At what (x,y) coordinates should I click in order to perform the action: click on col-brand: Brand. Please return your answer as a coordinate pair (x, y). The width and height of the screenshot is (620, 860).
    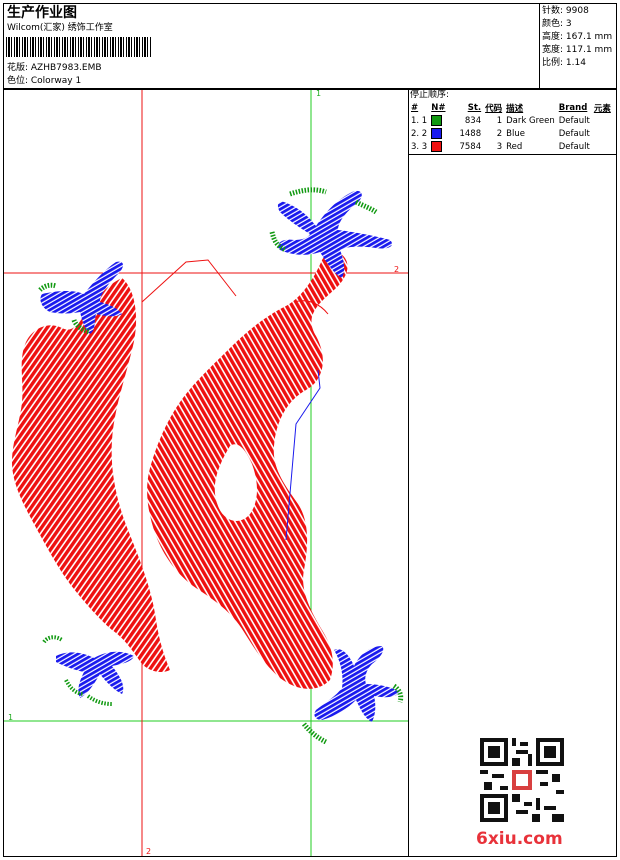
    Looking at the image, I should click on (573, 107).